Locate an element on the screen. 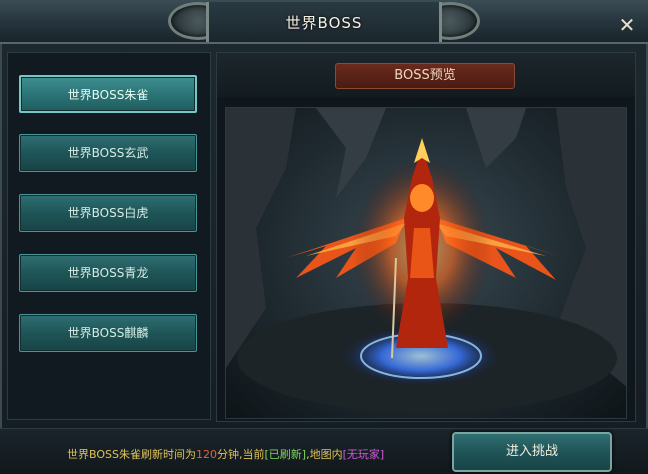  status-minutes: 120 is located at coordinates (206, 454).